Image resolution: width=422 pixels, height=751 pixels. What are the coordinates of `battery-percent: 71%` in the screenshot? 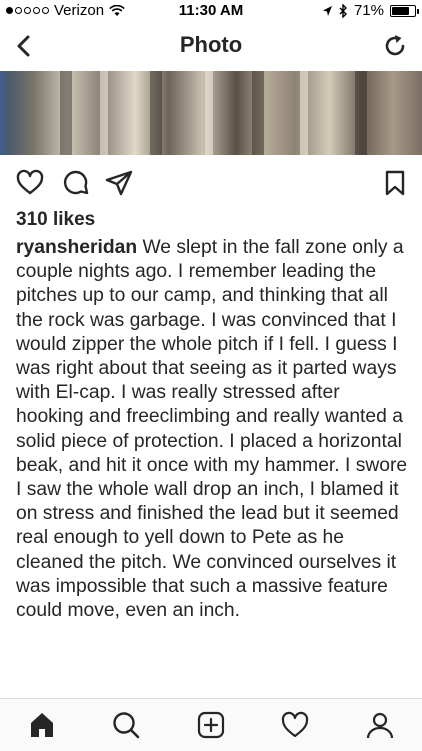 It's located at (368, 10).